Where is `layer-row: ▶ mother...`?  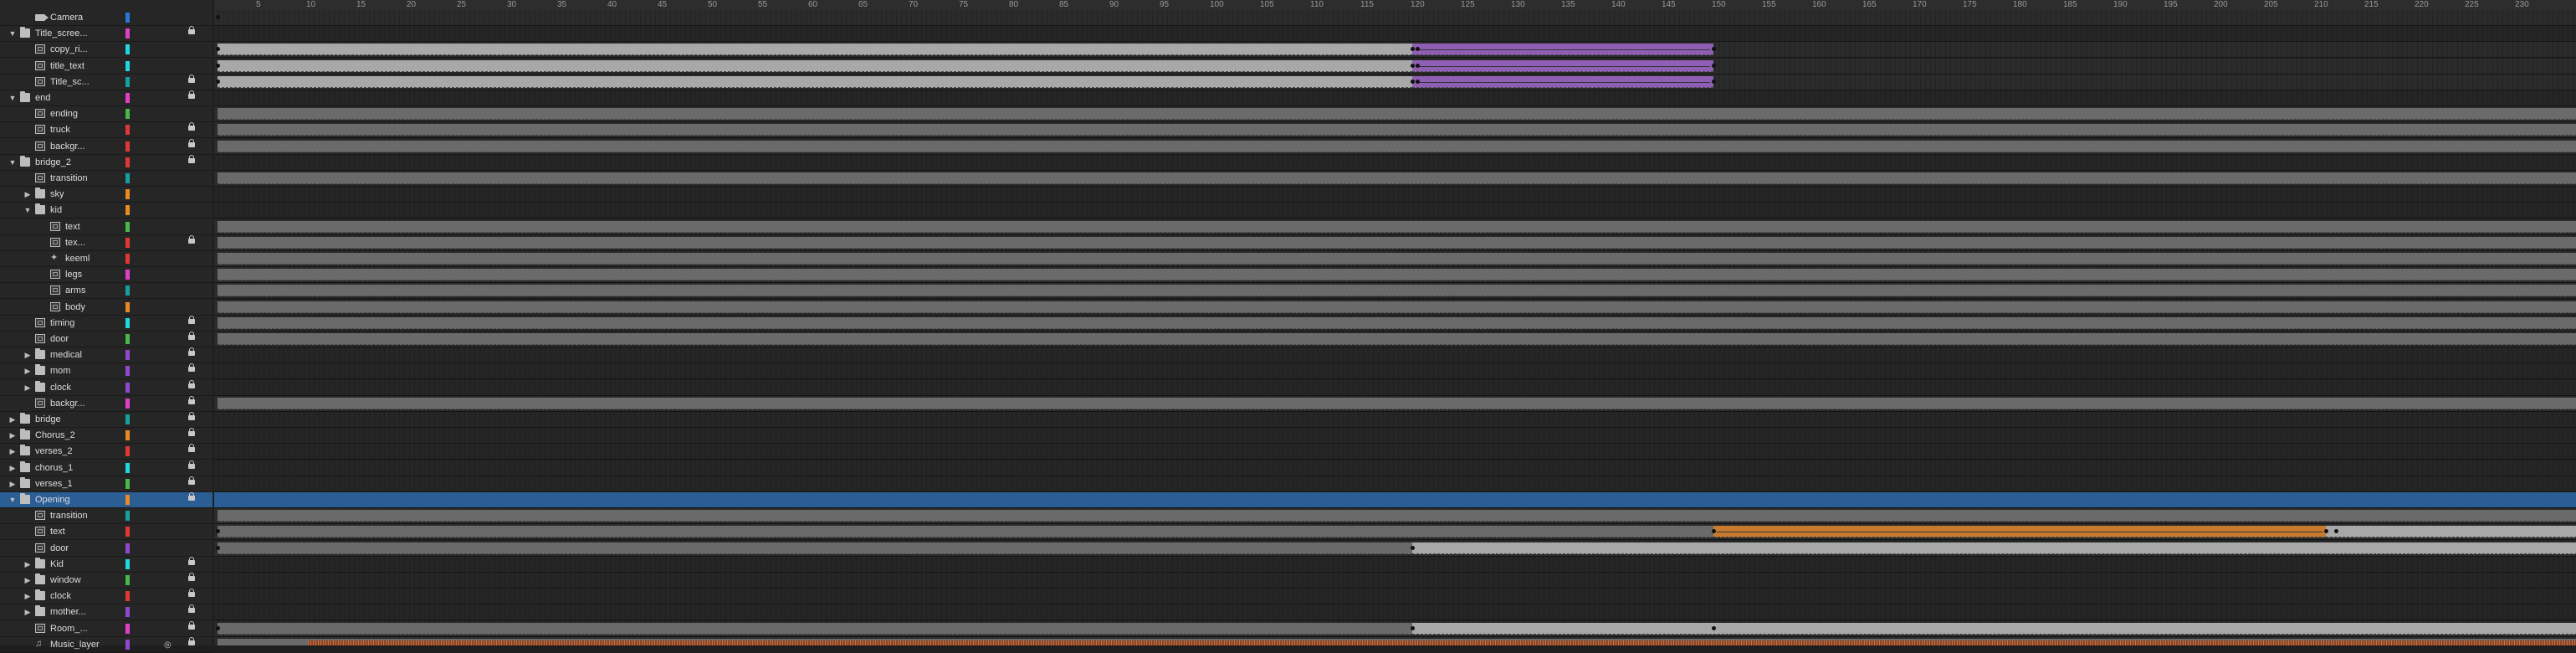
layer-row: ▶ mother... is located at coordinates (107, 612).